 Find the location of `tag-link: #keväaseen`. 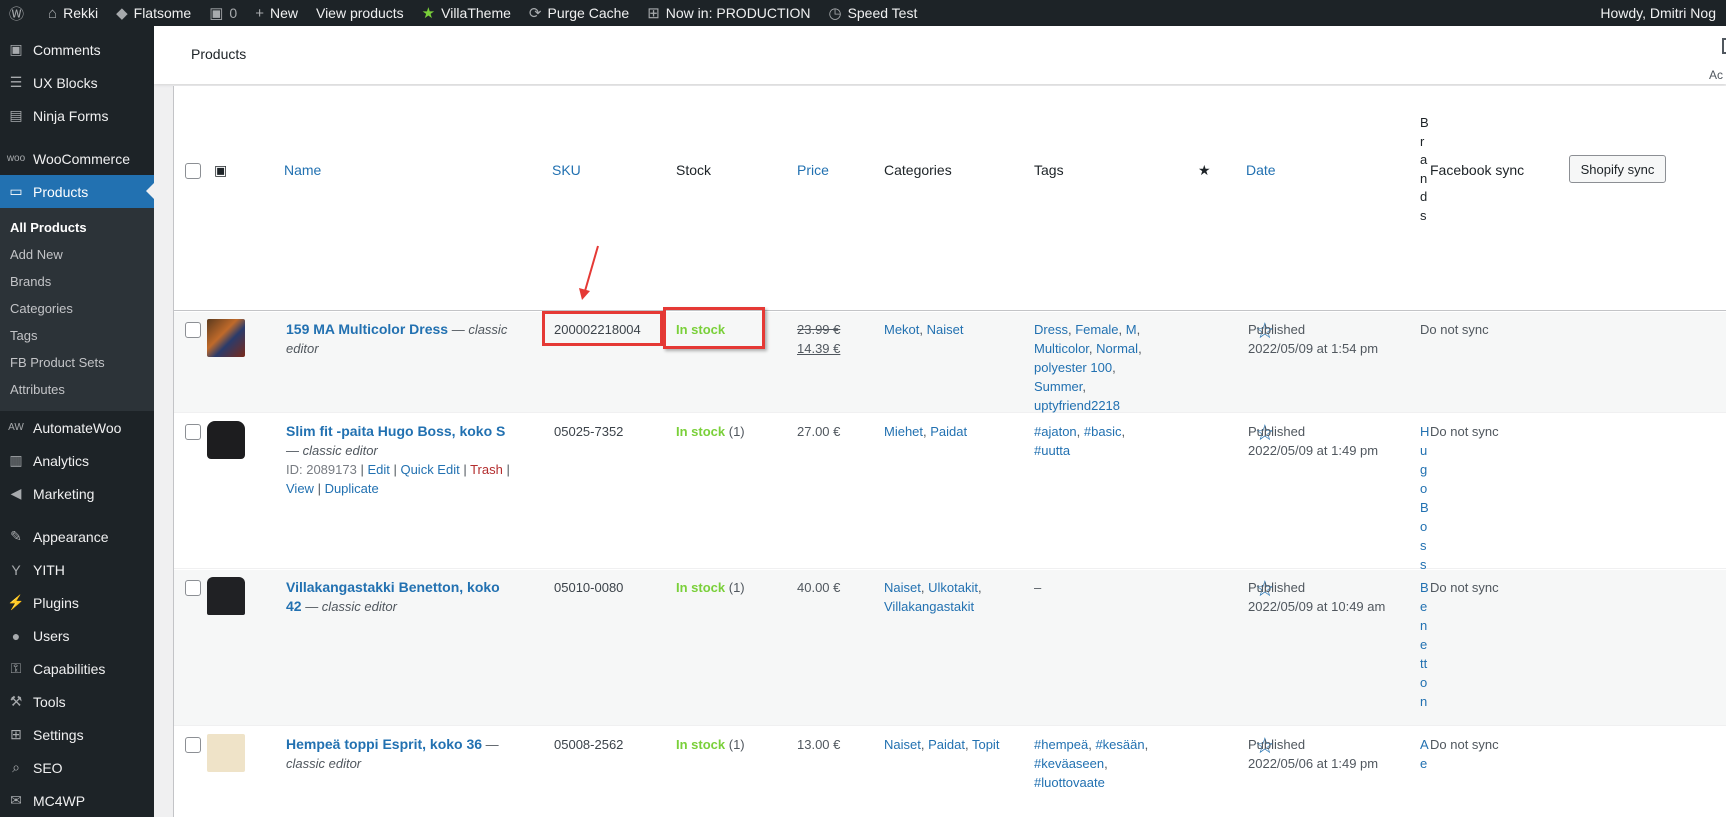

tag-link: #keväaseen is located at coordinates (1069, 763).